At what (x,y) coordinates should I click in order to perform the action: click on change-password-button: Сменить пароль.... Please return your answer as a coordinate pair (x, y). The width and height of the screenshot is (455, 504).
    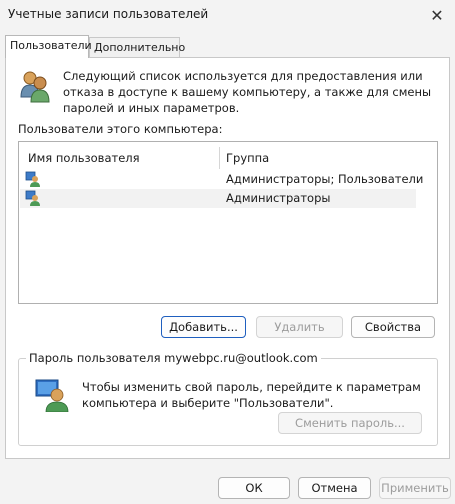
    Looking at the image, I should click on (350, 423).